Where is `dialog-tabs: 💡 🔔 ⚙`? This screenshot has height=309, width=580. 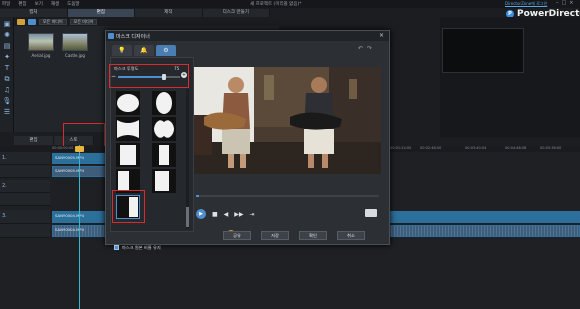
dialog-tabs: 💡 🔔 ⚙ is located at coordinates (144, 50).